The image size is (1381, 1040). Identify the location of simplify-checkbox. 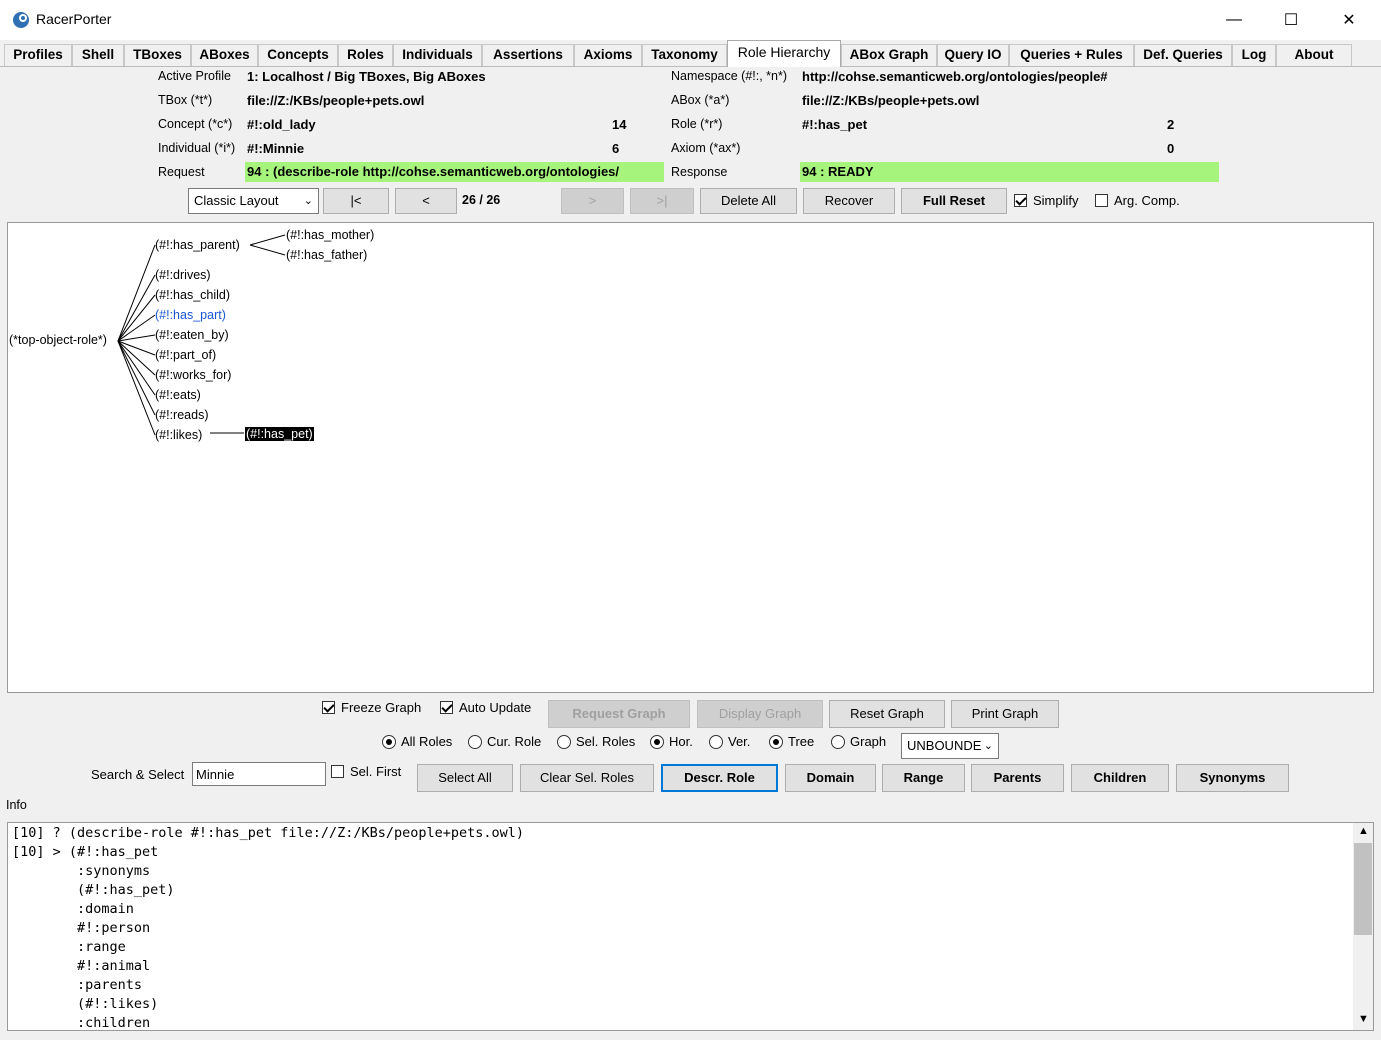
(1020, 200).